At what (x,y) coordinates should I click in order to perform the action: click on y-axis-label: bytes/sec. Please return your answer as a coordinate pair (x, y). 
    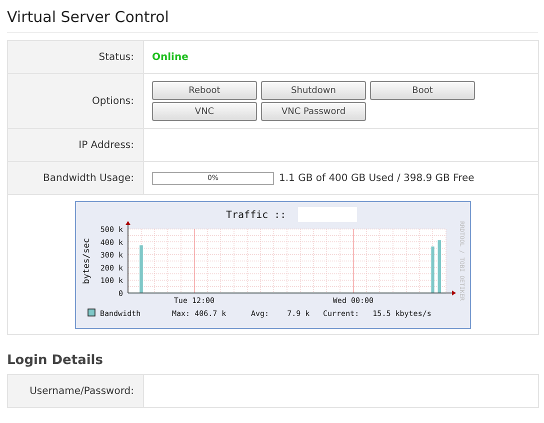
    Looking at the image, I should click on (87, 261).